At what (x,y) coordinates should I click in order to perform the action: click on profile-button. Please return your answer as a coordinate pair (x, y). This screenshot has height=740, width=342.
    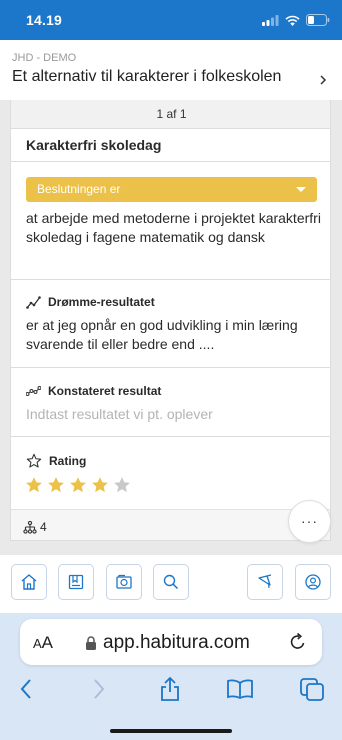
    Looking at the image, I should click on (313, 582).